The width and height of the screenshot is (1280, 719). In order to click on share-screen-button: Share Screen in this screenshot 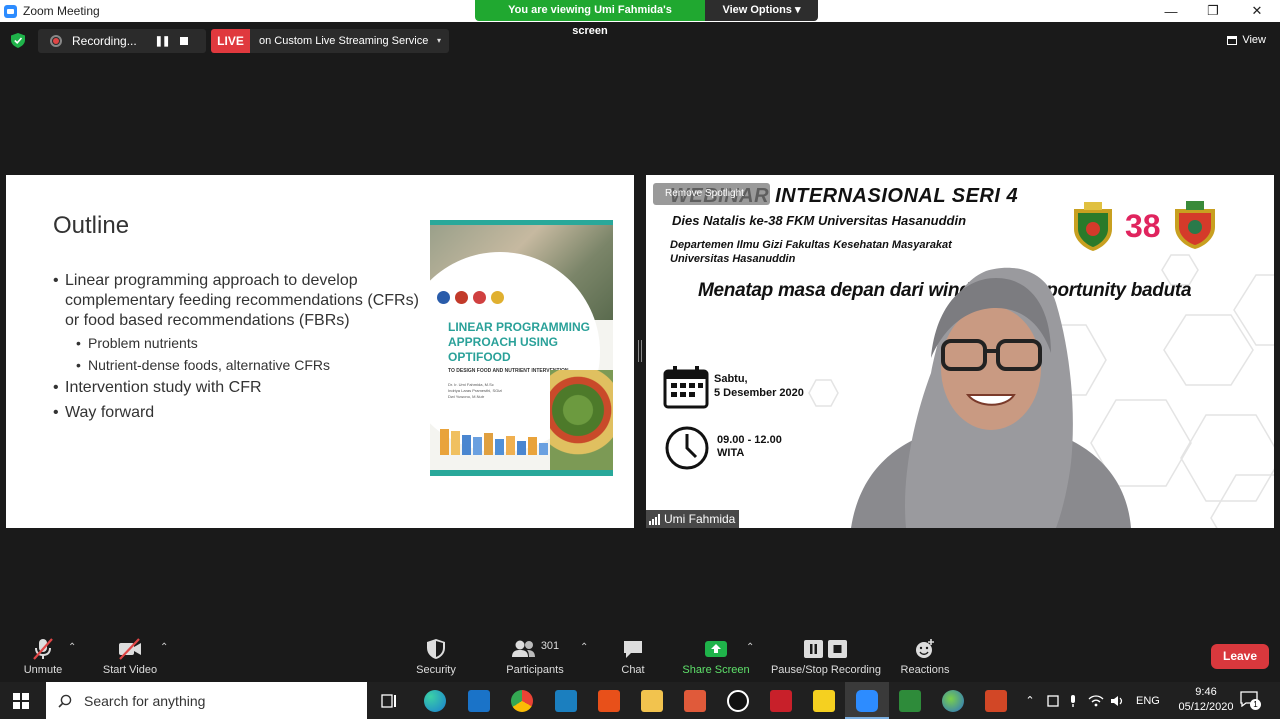, I will do `click(716, 658)`.